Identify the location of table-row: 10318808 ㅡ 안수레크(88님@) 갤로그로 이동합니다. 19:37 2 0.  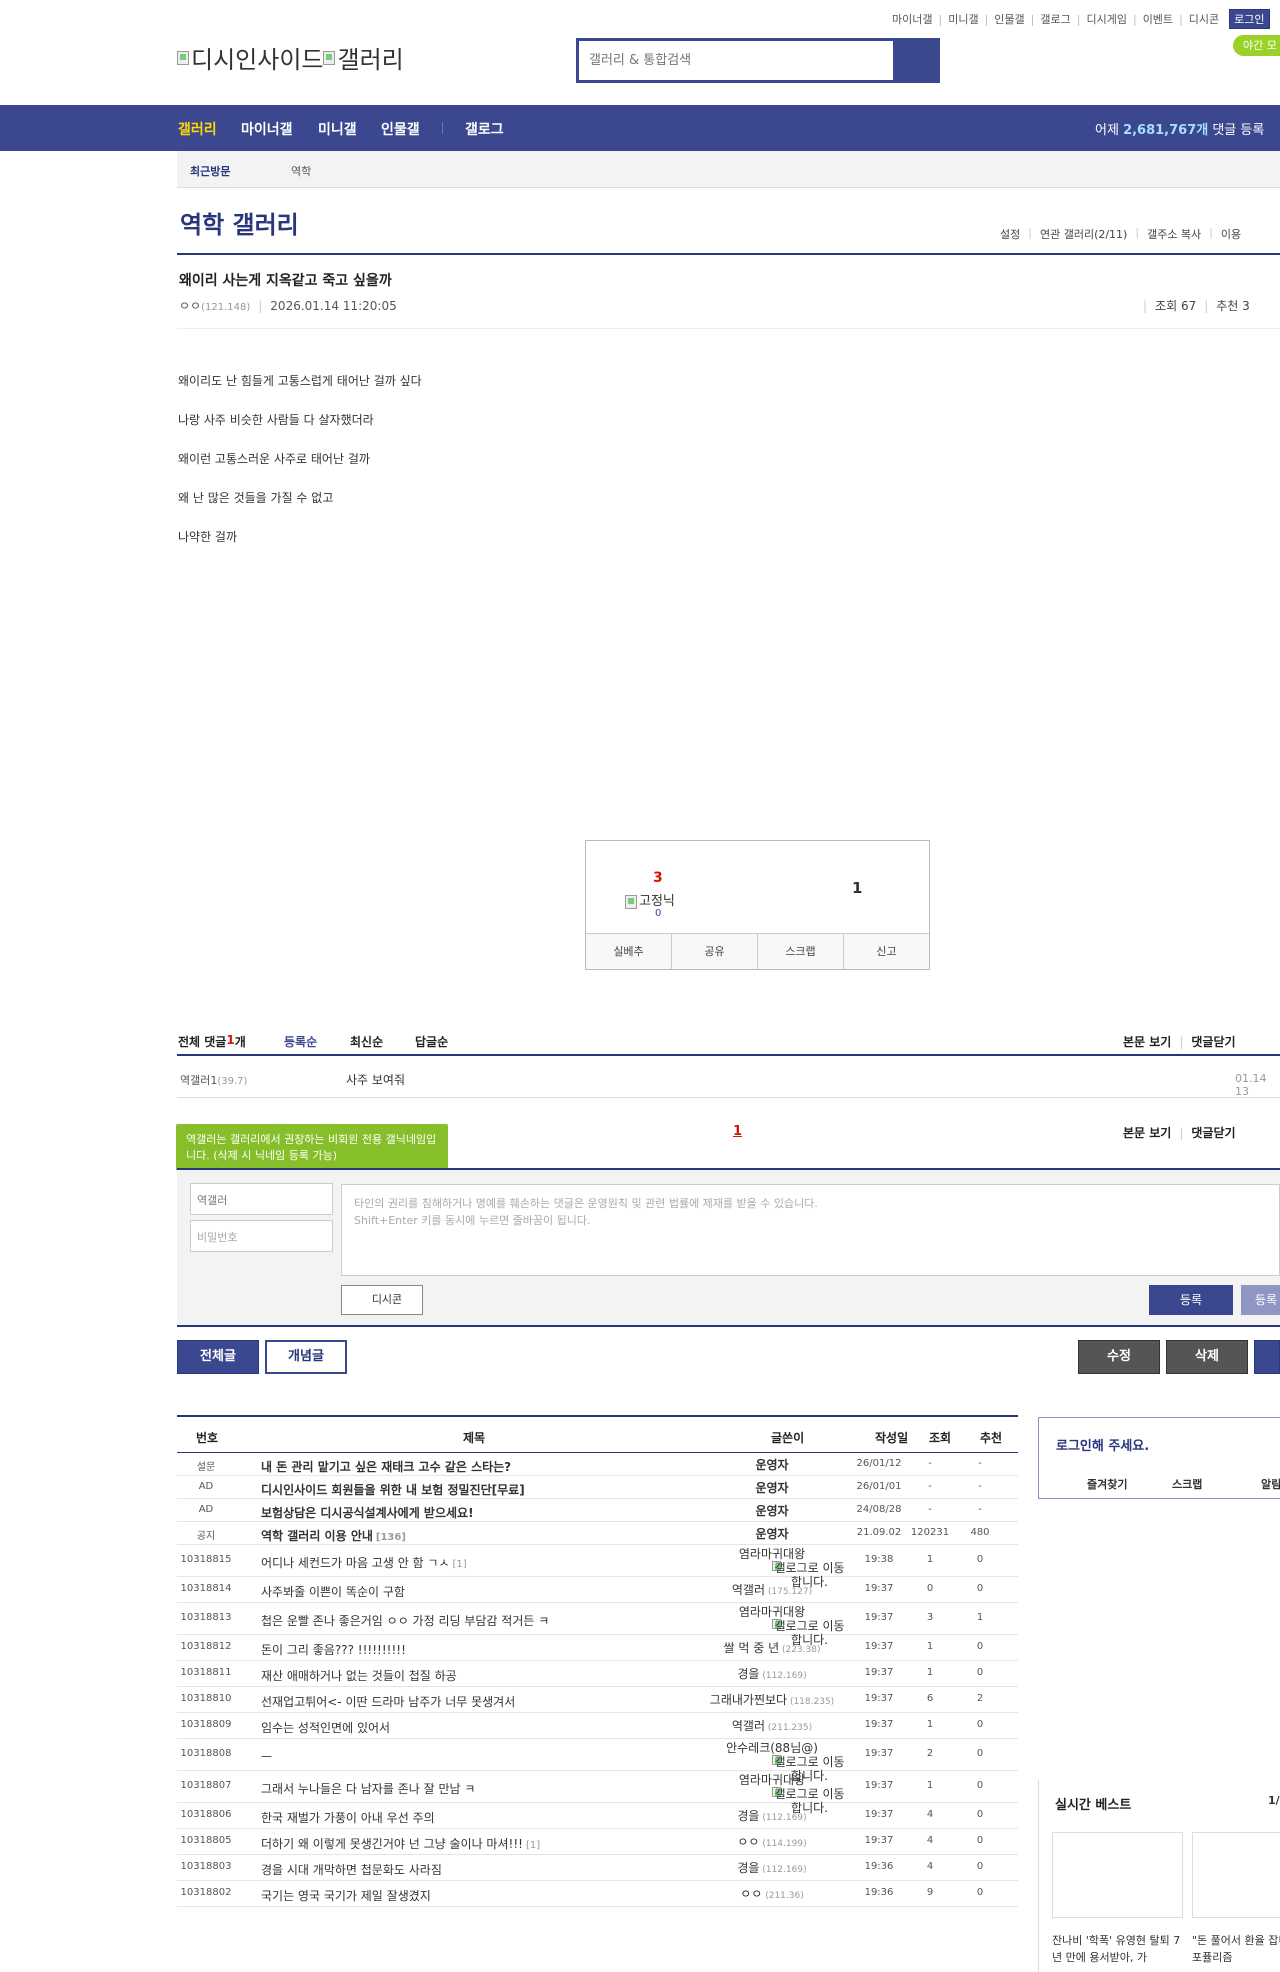
(597, 1761).